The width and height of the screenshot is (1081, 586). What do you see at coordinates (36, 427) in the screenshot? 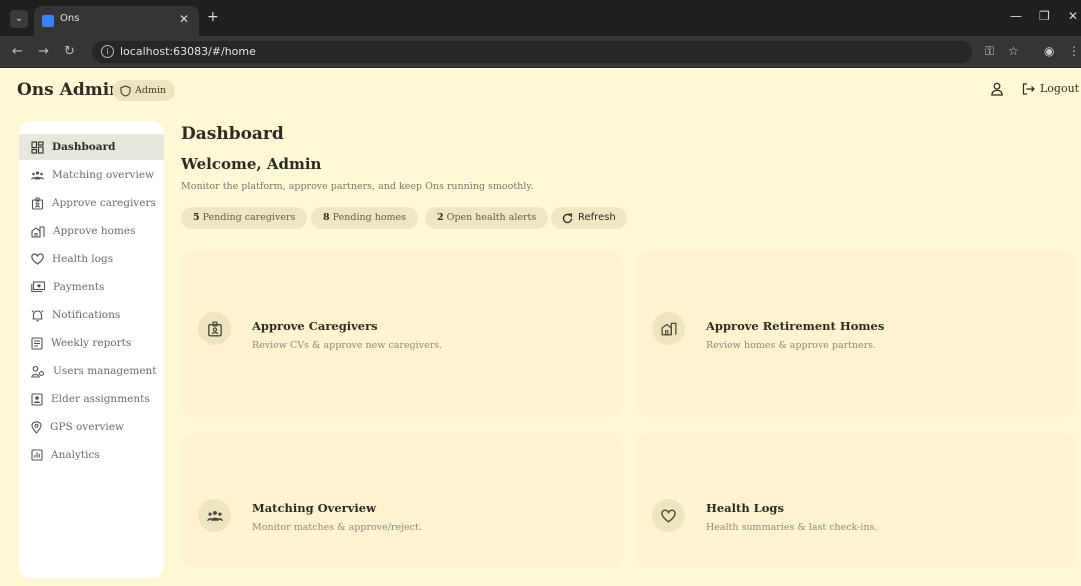
I see `location-pin-icon` at bounding box center [36, 427].